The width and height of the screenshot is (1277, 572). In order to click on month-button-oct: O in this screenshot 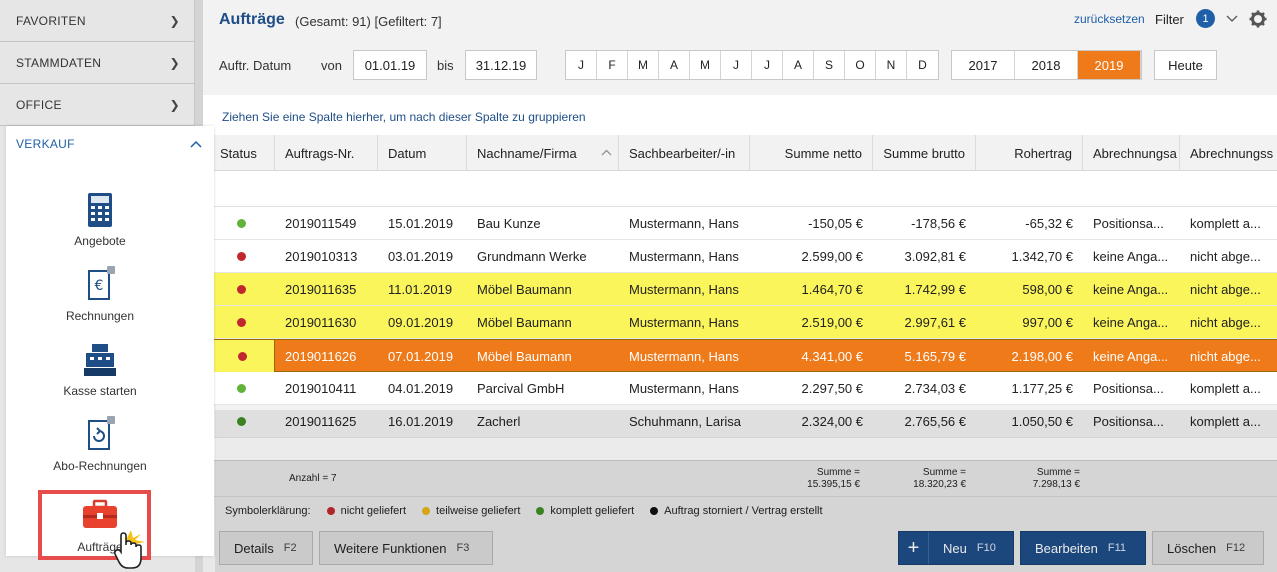, I will do `click(860, 65)`.